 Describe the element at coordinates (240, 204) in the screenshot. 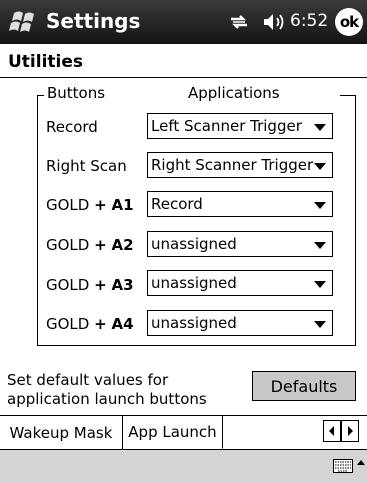

I see `app-select-gold-a1: Record` at that location.